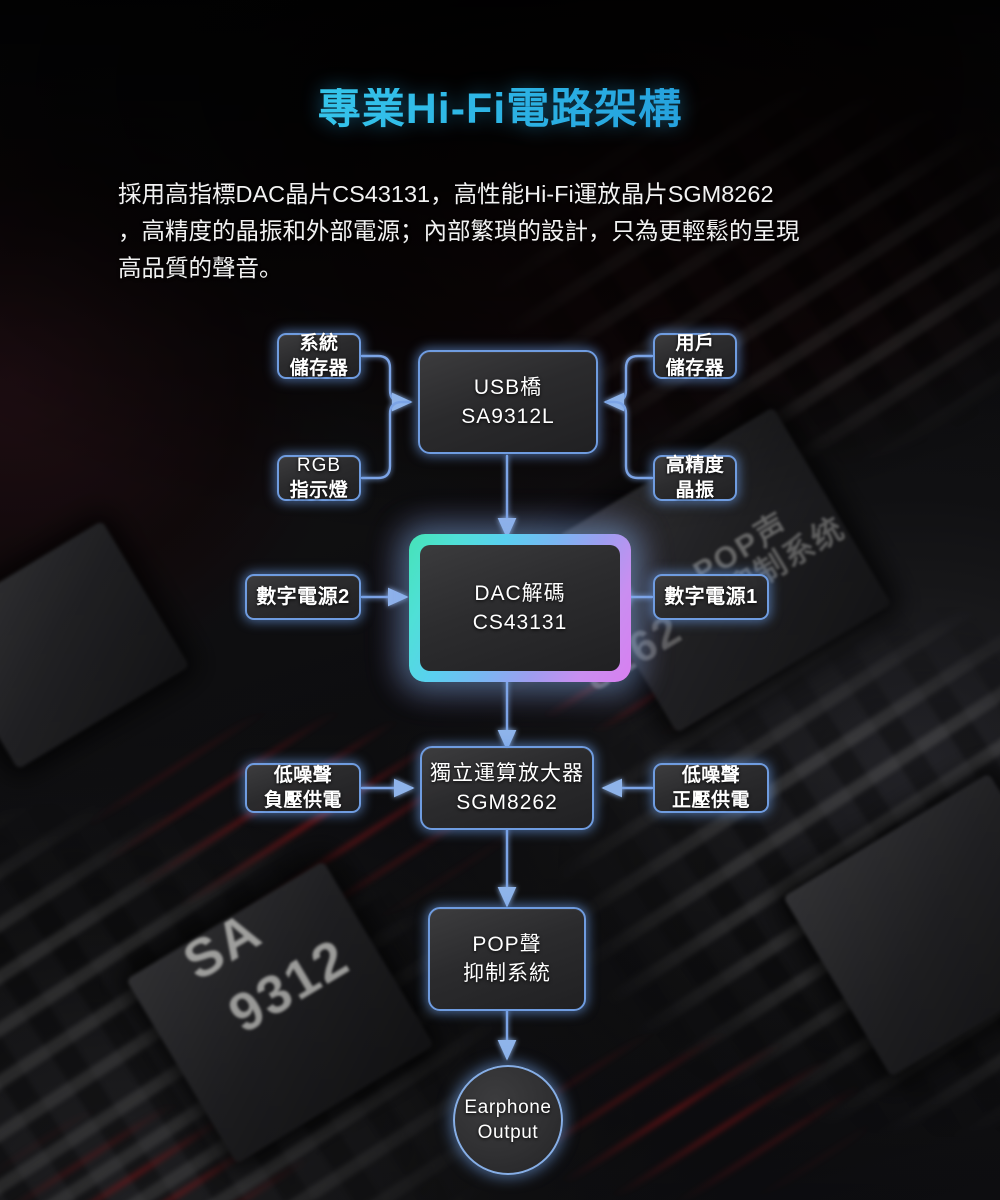 This screenshot has width=1000, height=1200. What do you see at coordinates (386, 440) in the screenshot?
I see `wire-rgb-to-usb` at bounding box center [386, 440].